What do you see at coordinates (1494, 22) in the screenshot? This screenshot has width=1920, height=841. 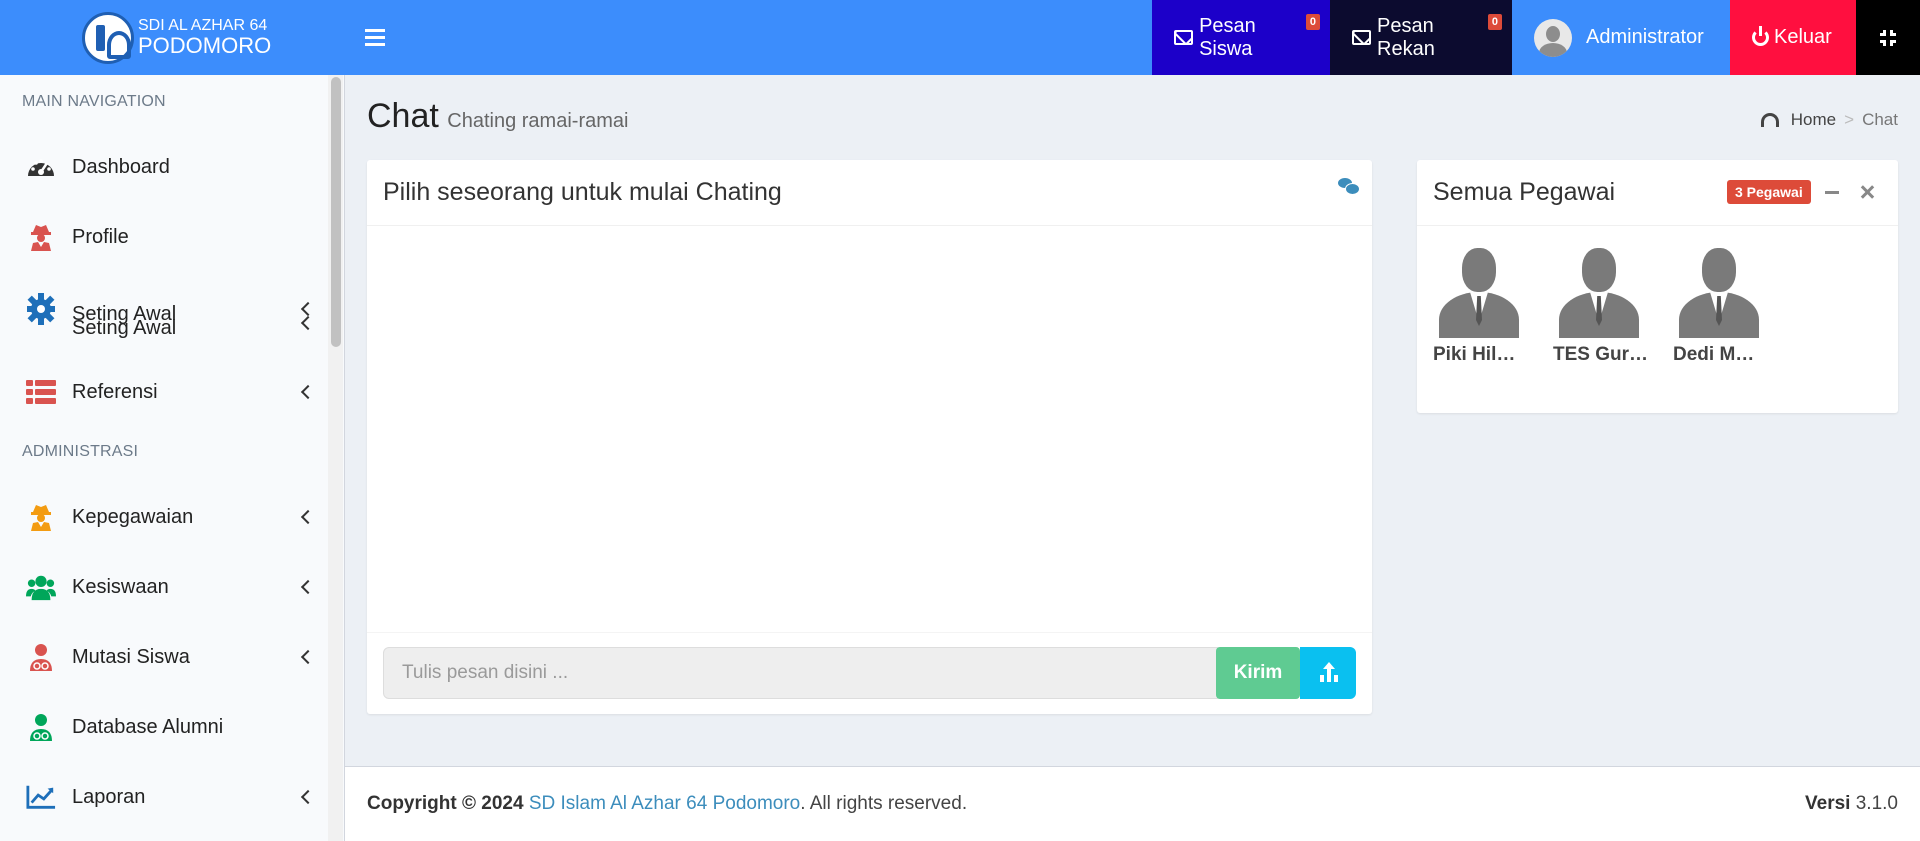 I see `pesan-rekan-count: 0` at bounding box center [1494, 22].